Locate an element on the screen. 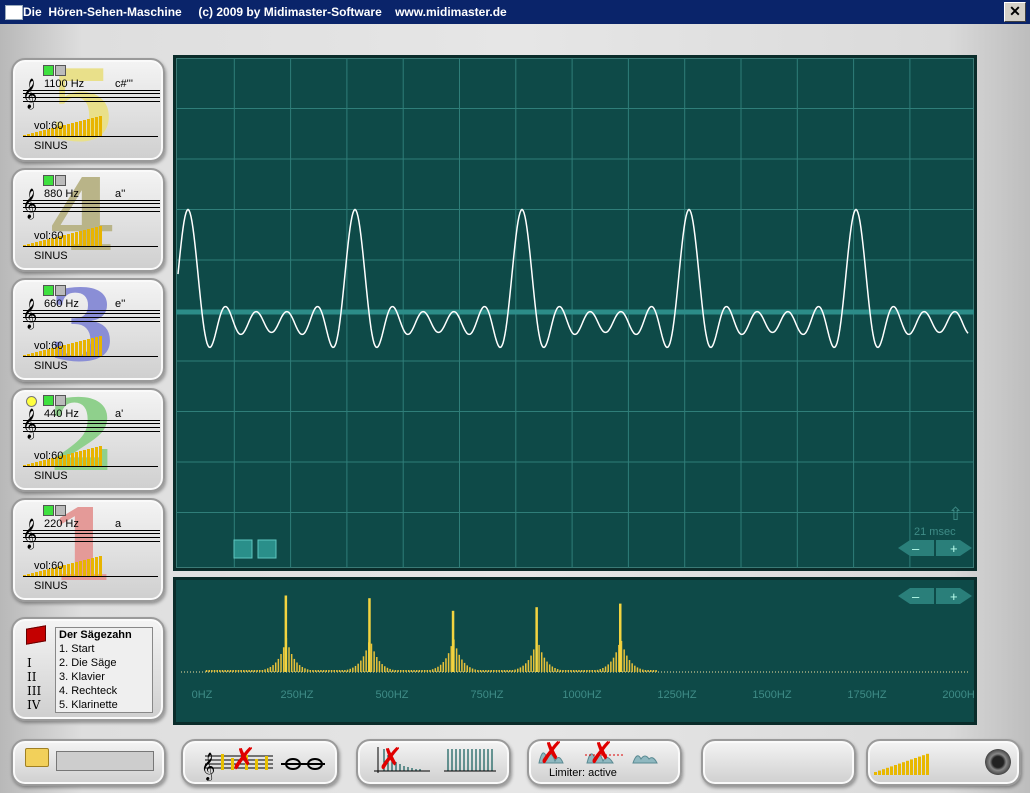 The height and width of the screenshot is (793, 1030). frequency-tick-label: 250HZ is located at coordinates (296, 695).